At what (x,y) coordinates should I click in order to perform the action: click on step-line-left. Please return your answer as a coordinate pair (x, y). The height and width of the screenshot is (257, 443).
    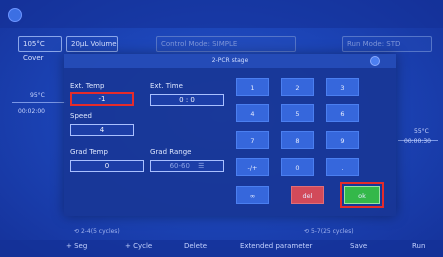
    Looking at the image, I should click on (39, 102).